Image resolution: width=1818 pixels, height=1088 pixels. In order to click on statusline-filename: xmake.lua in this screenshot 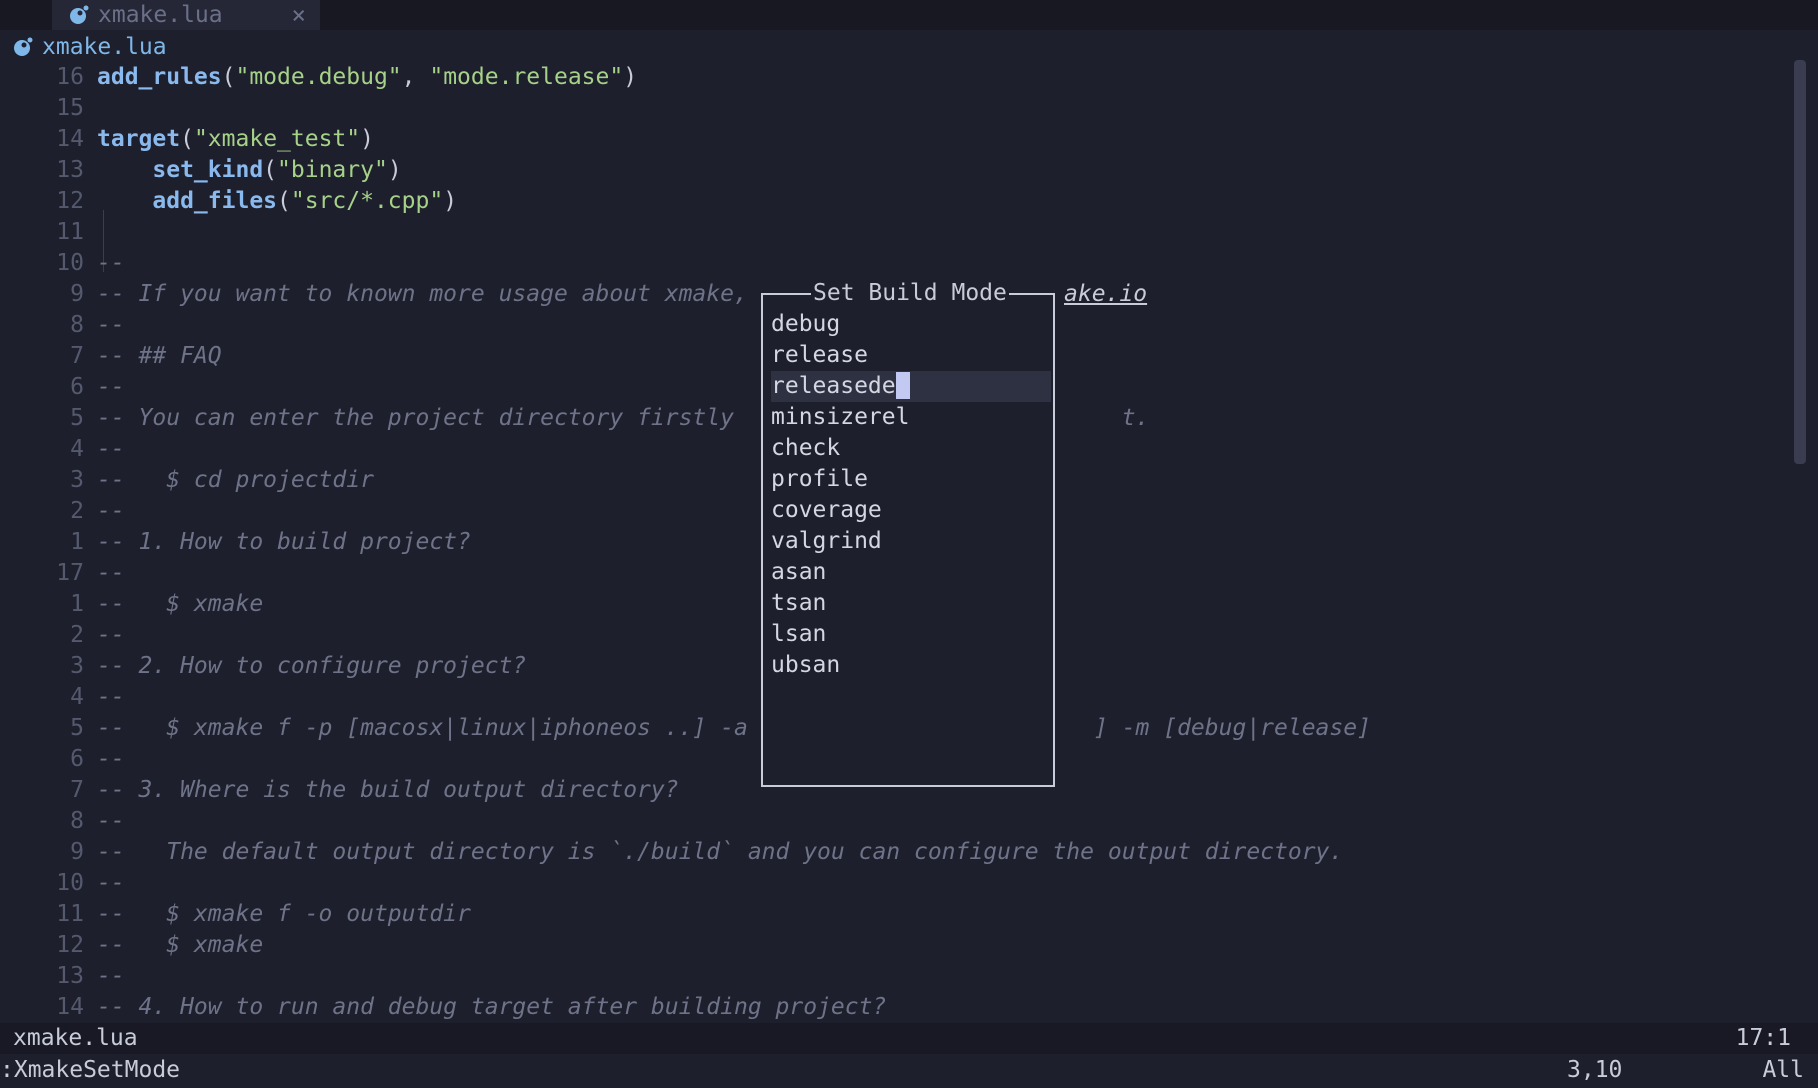, I will do `click(75, 1038)`.